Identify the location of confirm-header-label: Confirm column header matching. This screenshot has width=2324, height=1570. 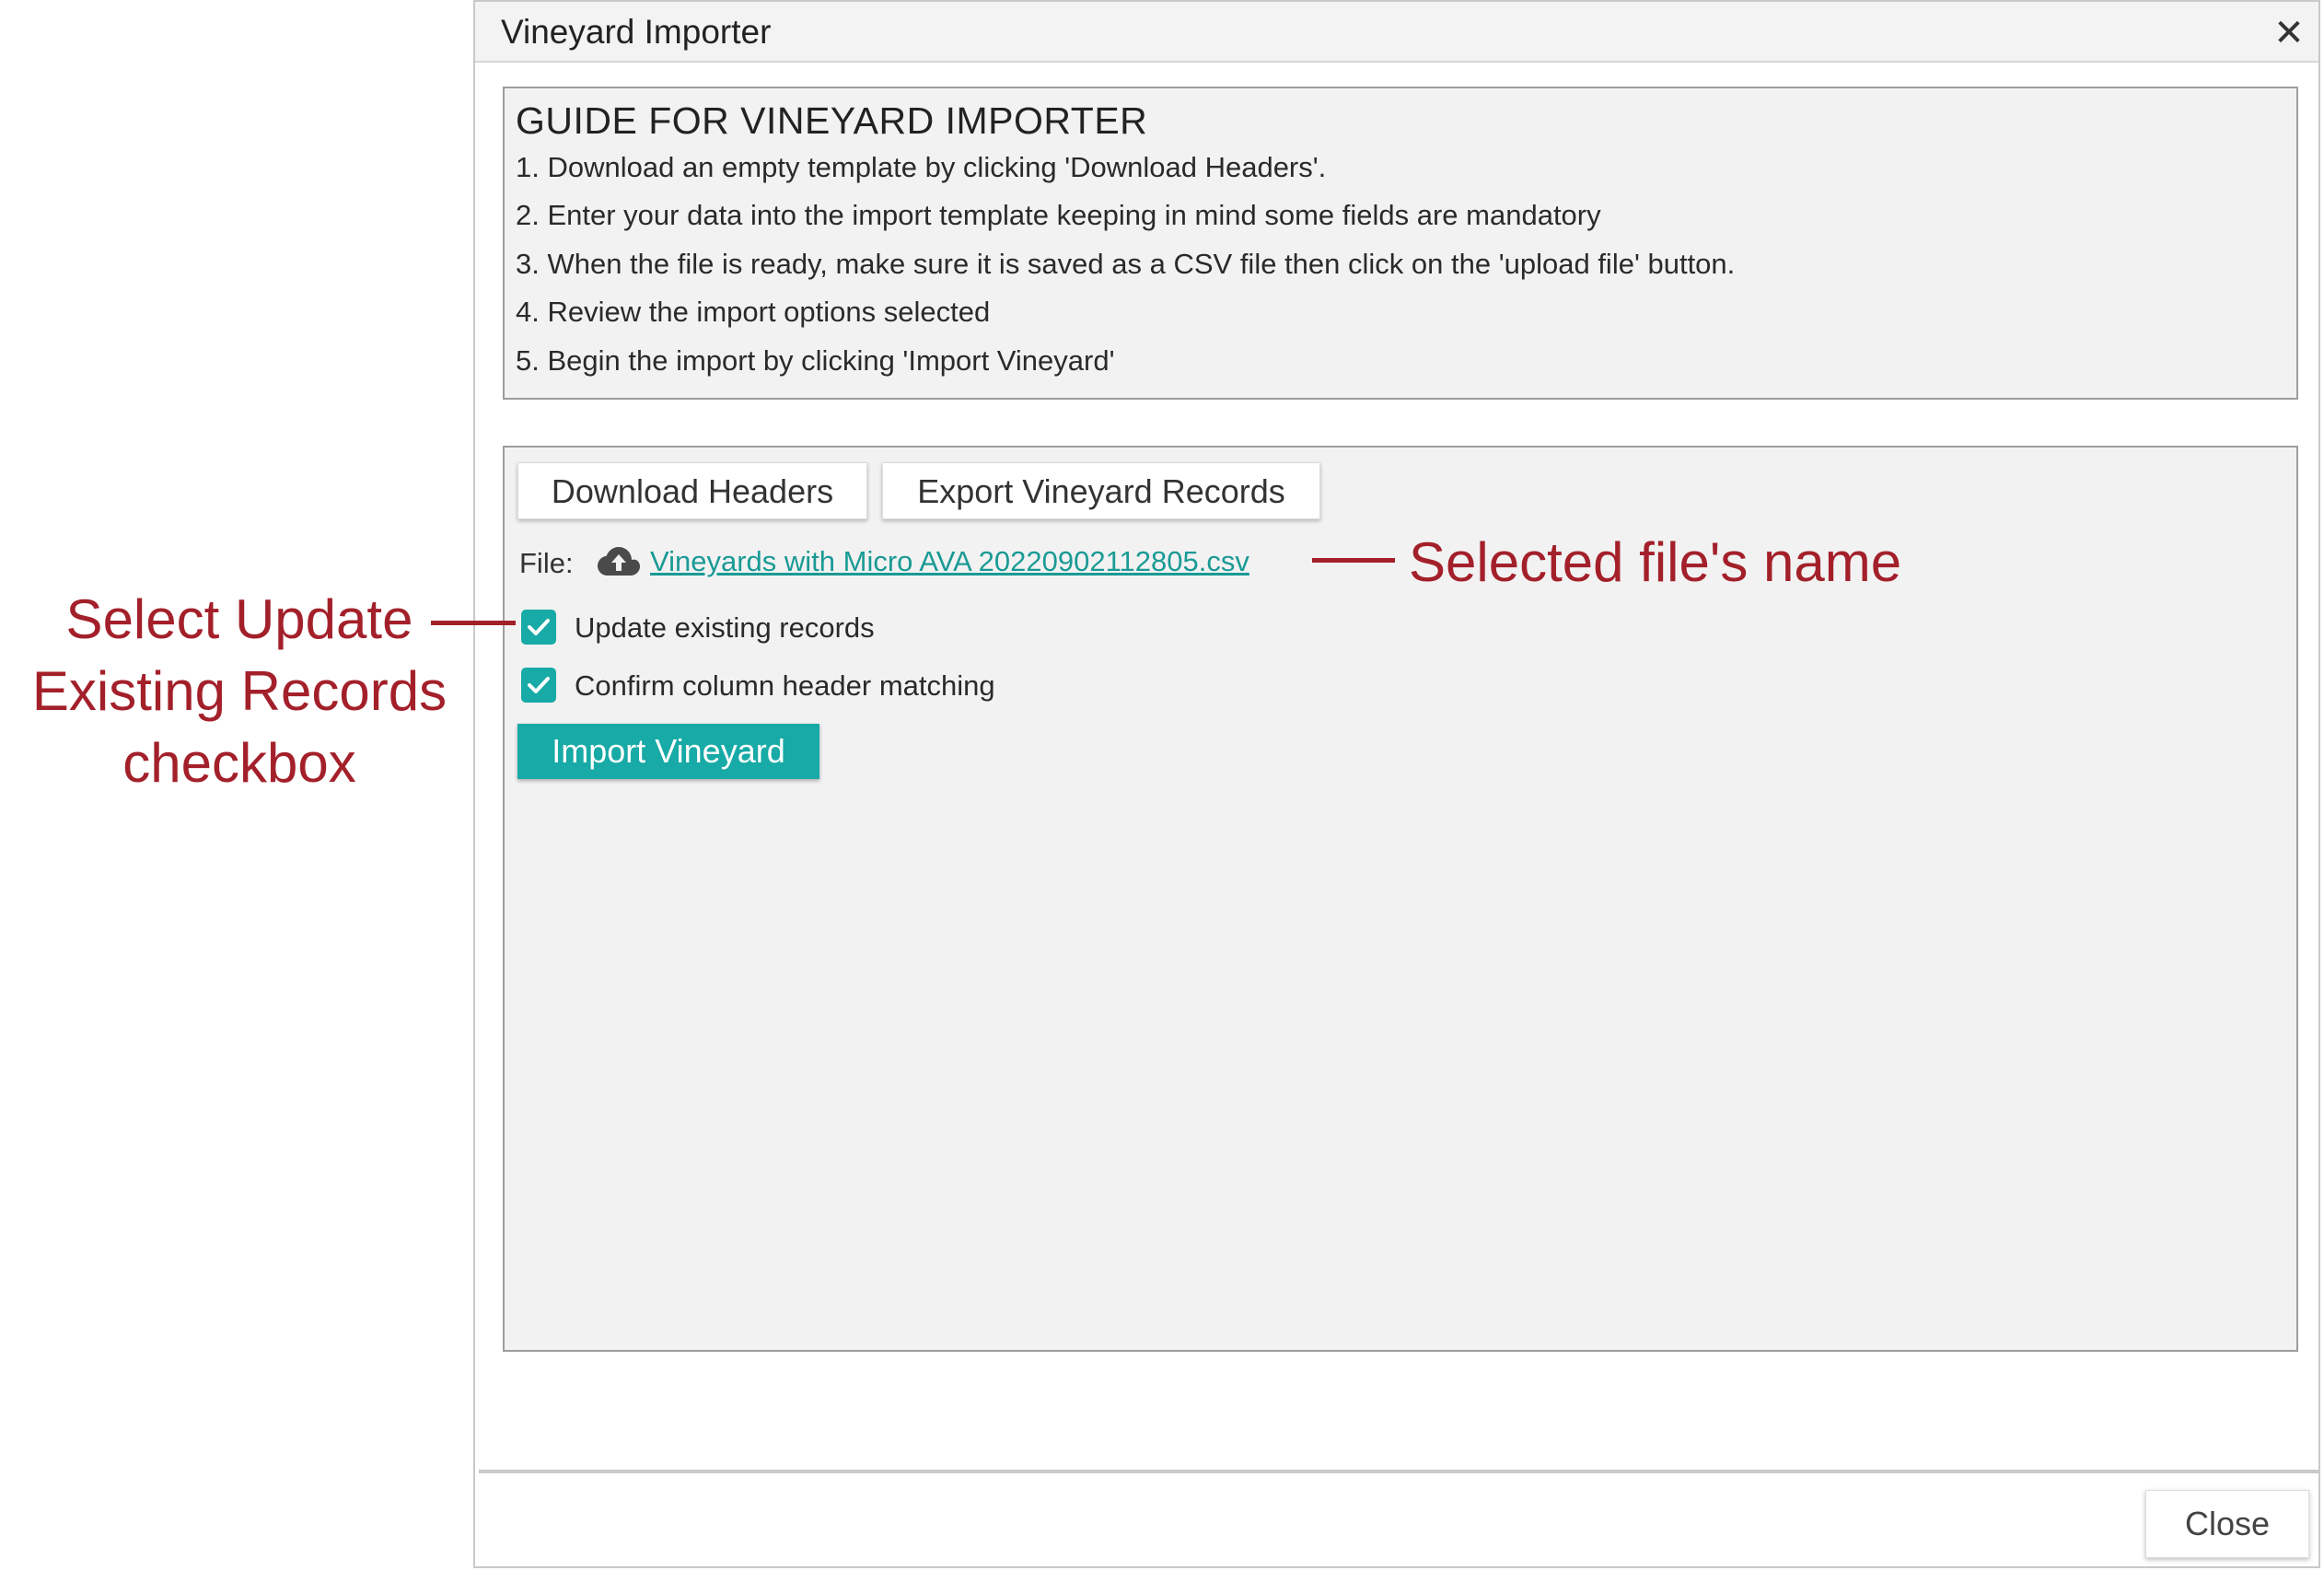
(785, 686).